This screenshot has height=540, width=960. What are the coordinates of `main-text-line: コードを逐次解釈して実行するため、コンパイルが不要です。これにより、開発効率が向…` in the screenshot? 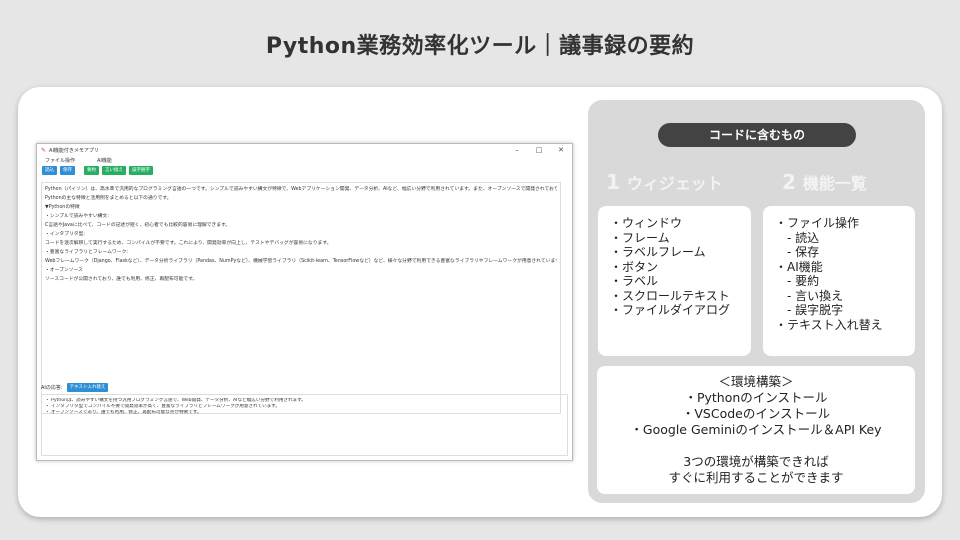 It's located at (188, 243).